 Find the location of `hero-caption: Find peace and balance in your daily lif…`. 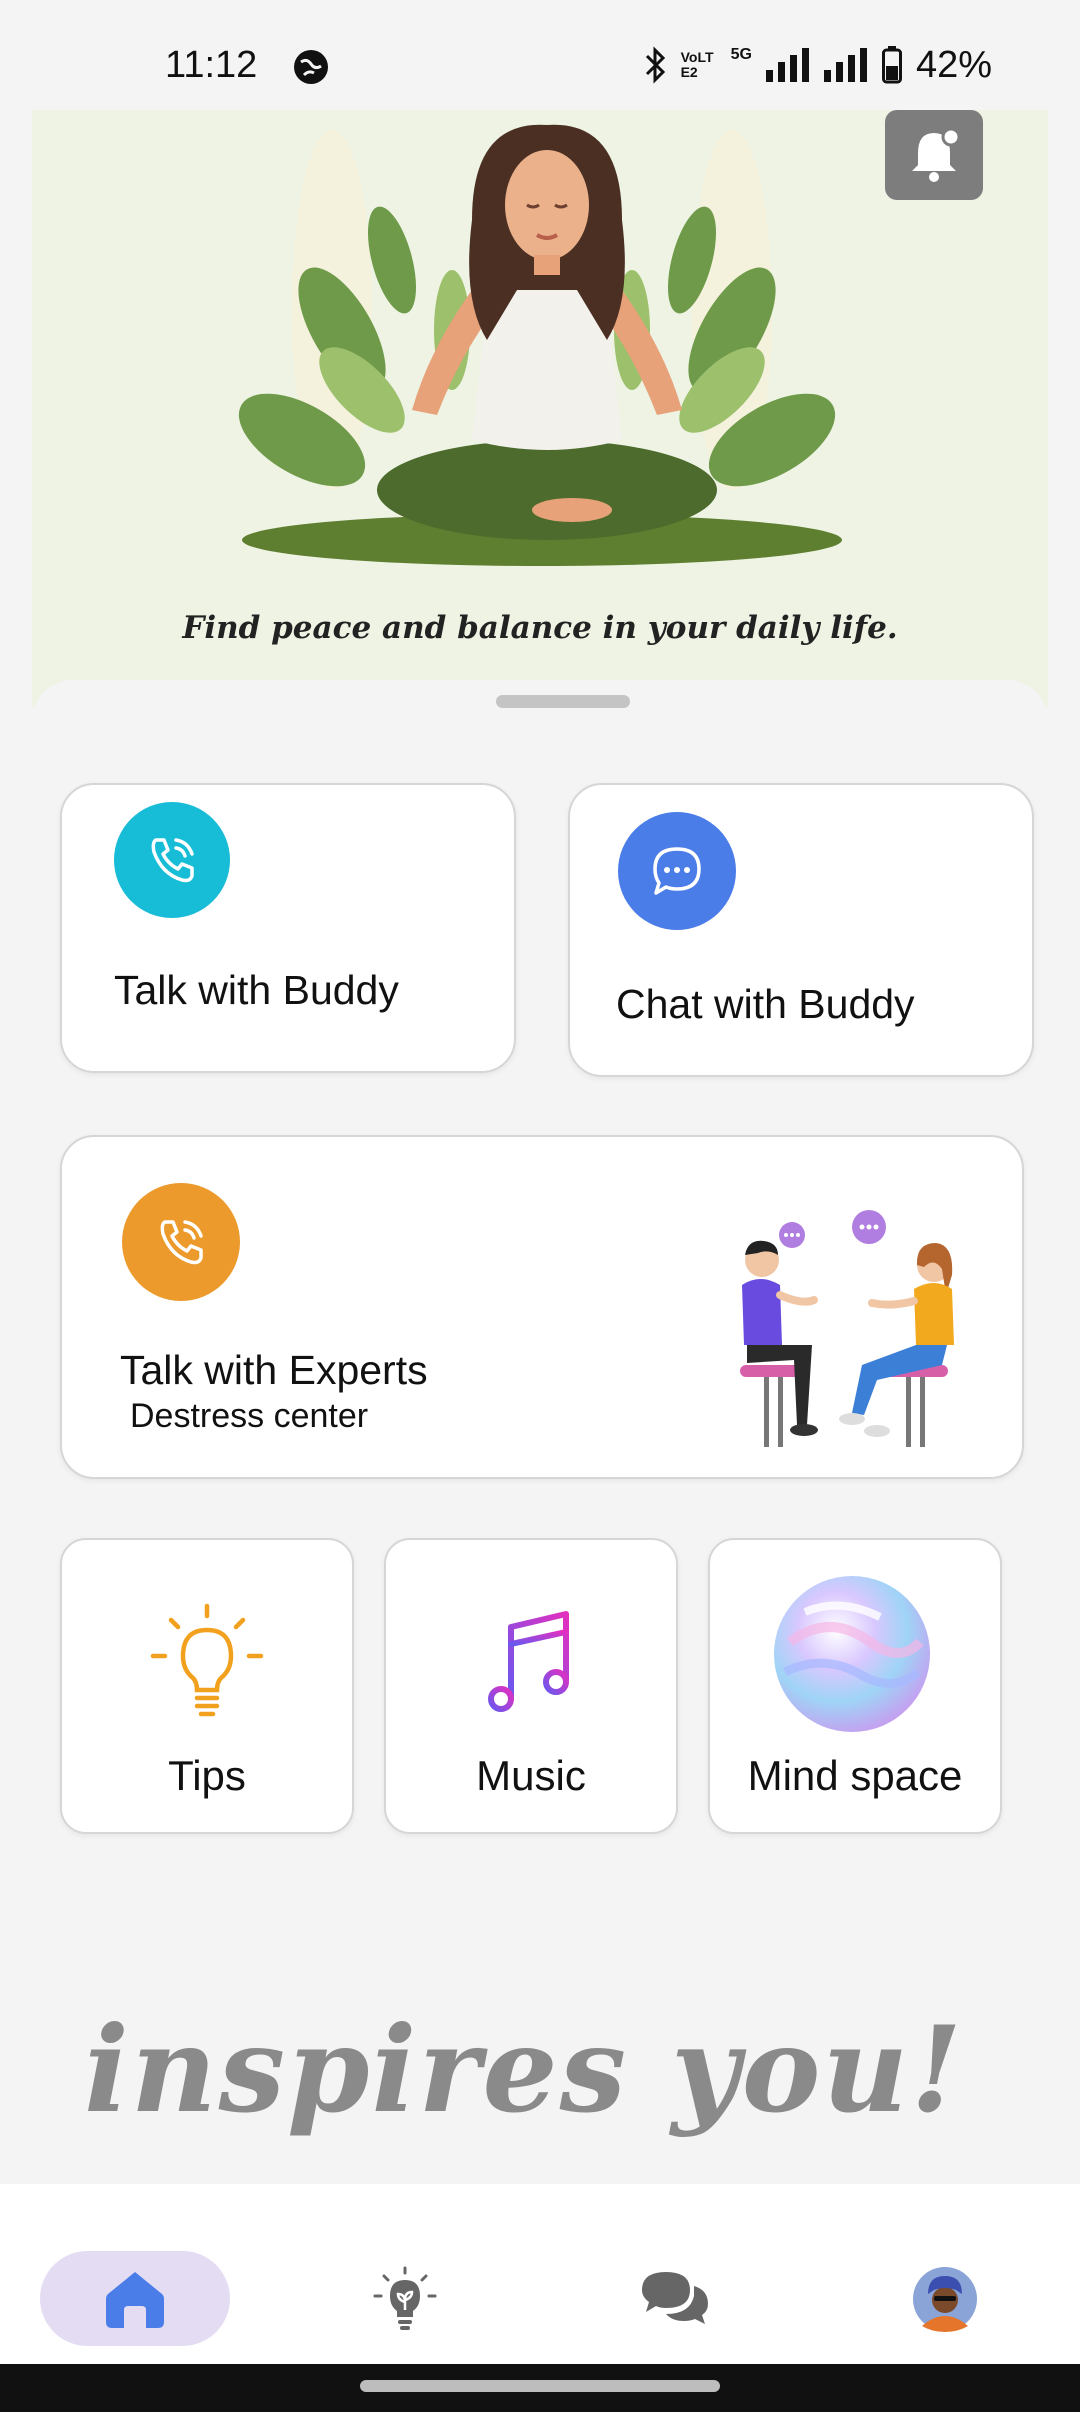

hero-caption: Find peace and balance in your daily lif… is located at coordinates (540, 628).